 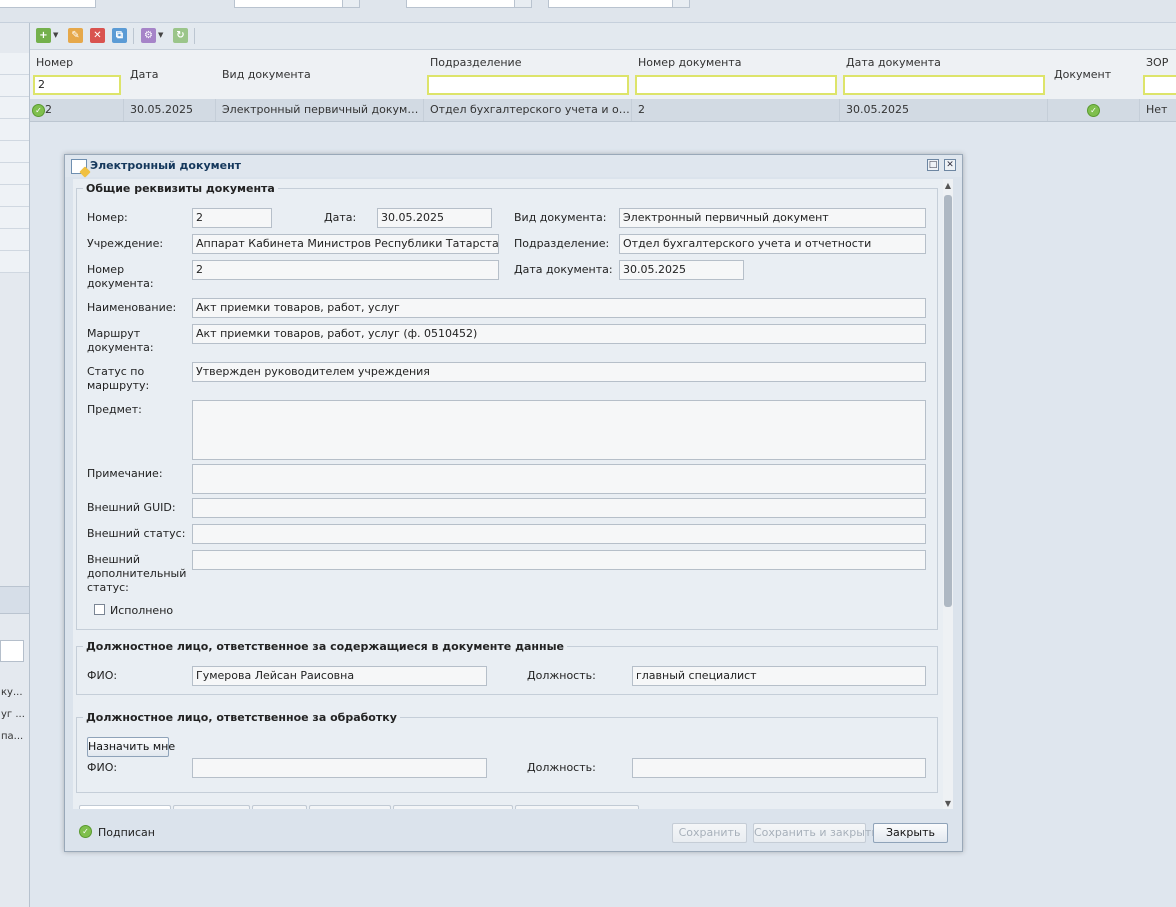 I want to click on guid-field, so click(x=559, y=508).